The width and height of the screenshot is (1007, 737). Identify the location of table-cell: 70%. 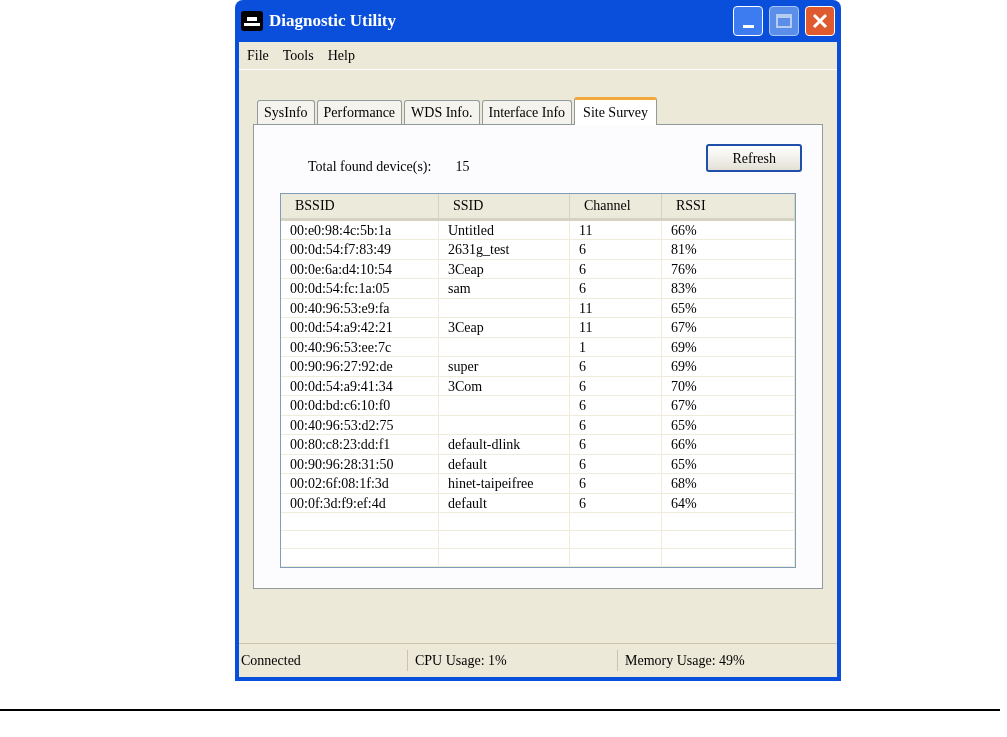
(684, 386).